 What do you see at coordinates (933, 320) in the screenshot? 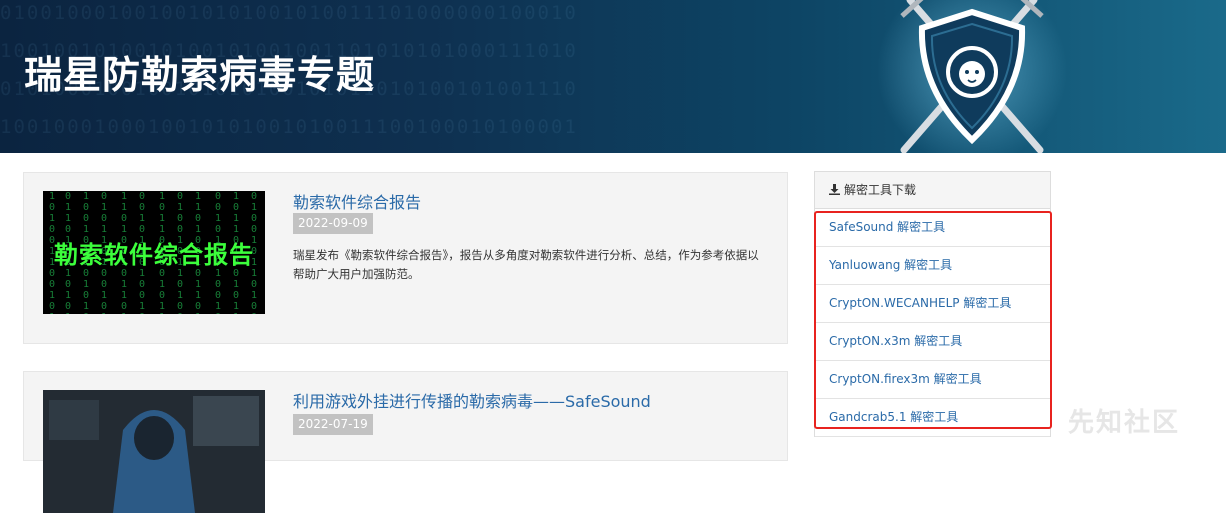
I see `highlight-box` at bounding box center [933, 320].